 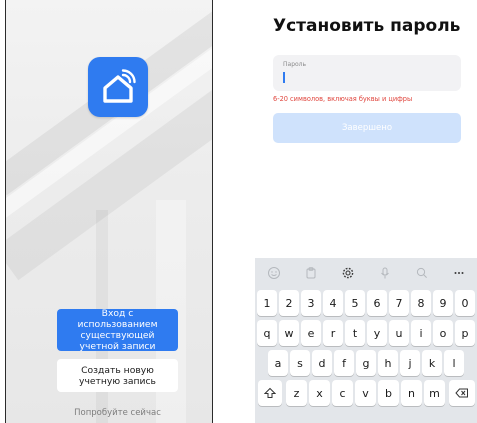 What do you see at coordinates (443, 303) in the screenshot?
I see `key-9: 9` at bounding box center [443, 303].